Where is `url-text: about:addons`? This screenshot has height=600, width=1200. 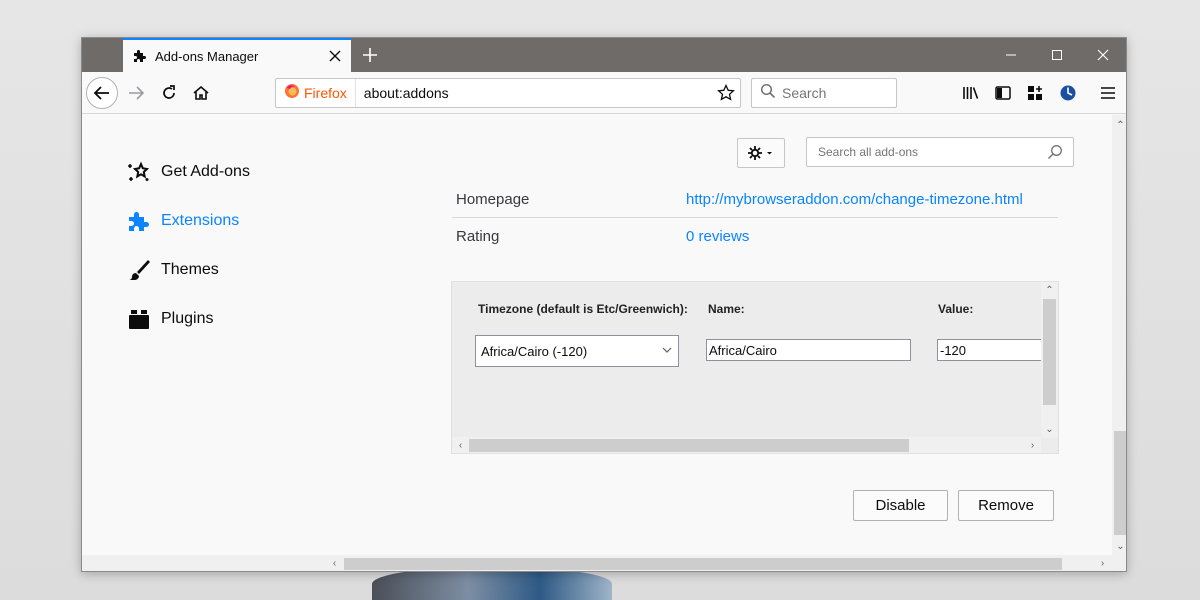 url-text: about:addons is located at coordinates (538, 93).